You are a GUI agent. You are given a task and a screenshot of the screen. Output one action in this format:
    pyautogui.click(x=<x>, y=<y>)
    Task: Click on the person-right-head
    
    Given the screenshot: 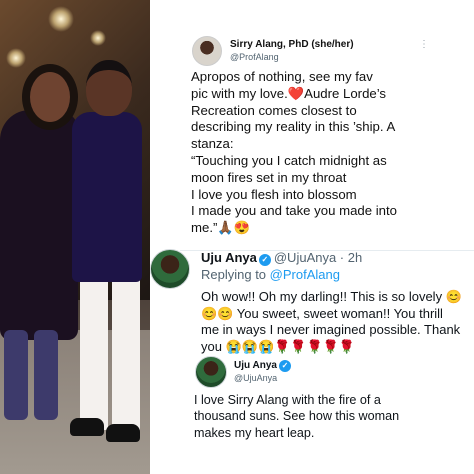 What is the action you would take?
    pyautogui.click(x=109, y=88)
    